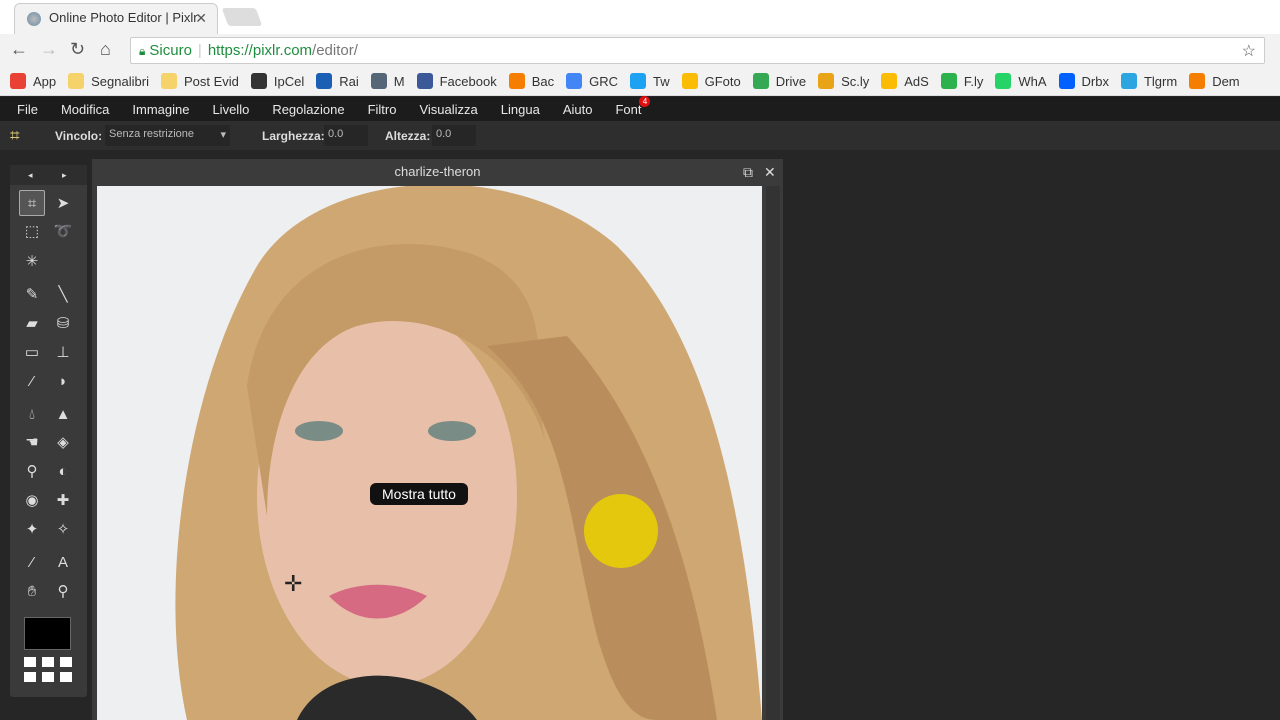  What do you see at coordinates (63, 500) in the screenshot?
I see `spot-heal-tool-icon: ✚` at bounding box center [63, 500].